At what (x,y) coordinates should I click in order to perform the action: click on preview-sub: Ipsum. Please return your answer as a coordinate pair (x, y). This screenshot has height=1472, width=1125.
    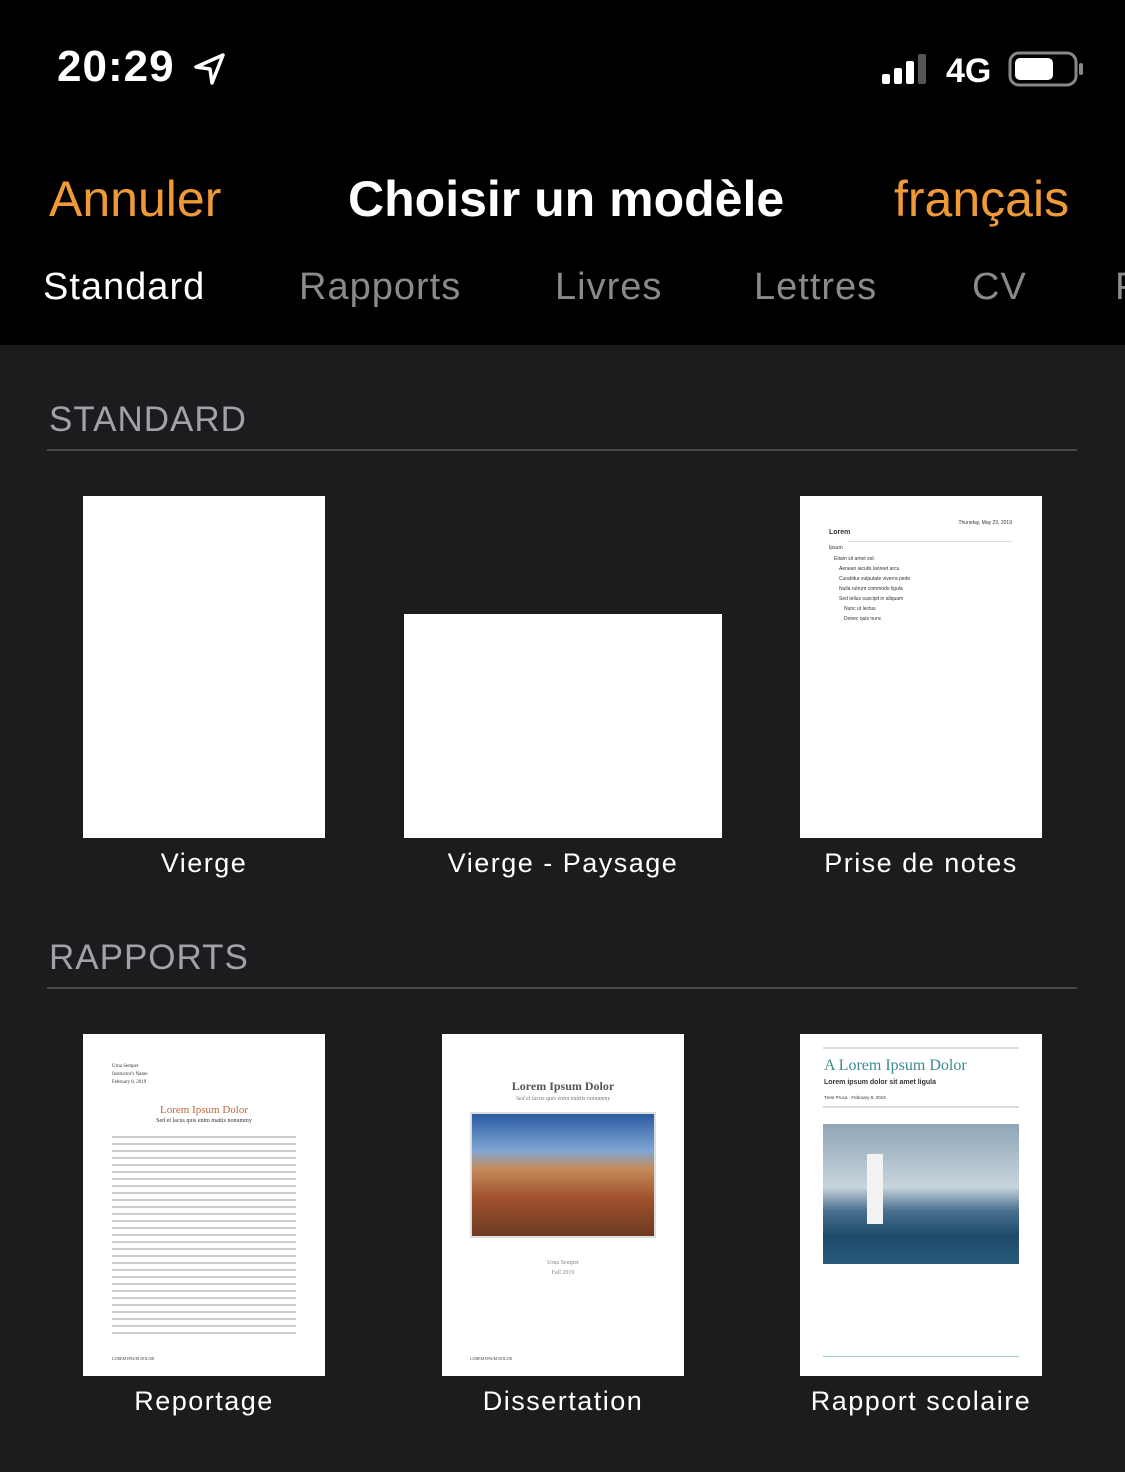
    Looking at the image, I should click on (836, 548).